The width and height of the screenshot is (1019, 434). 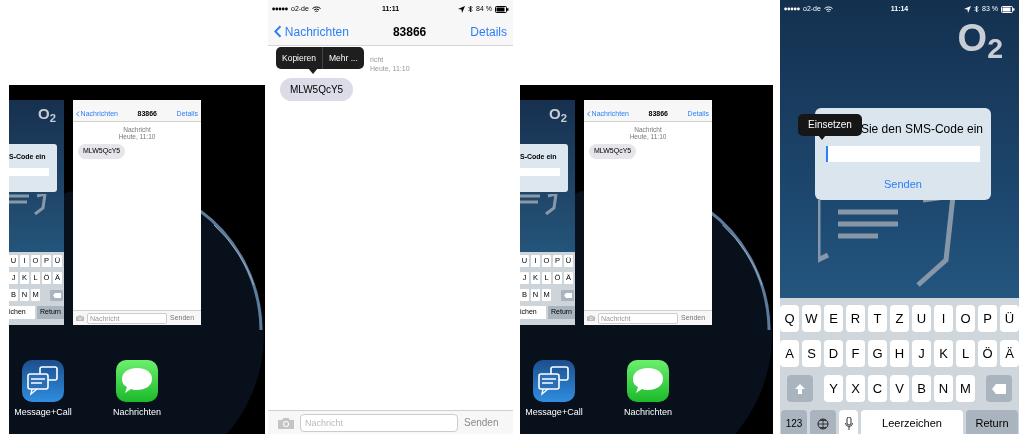 What do you see at coordinates (855, 388) in the screenshot?
I see `keyboard-key: X` at bounding box center [855, 388].